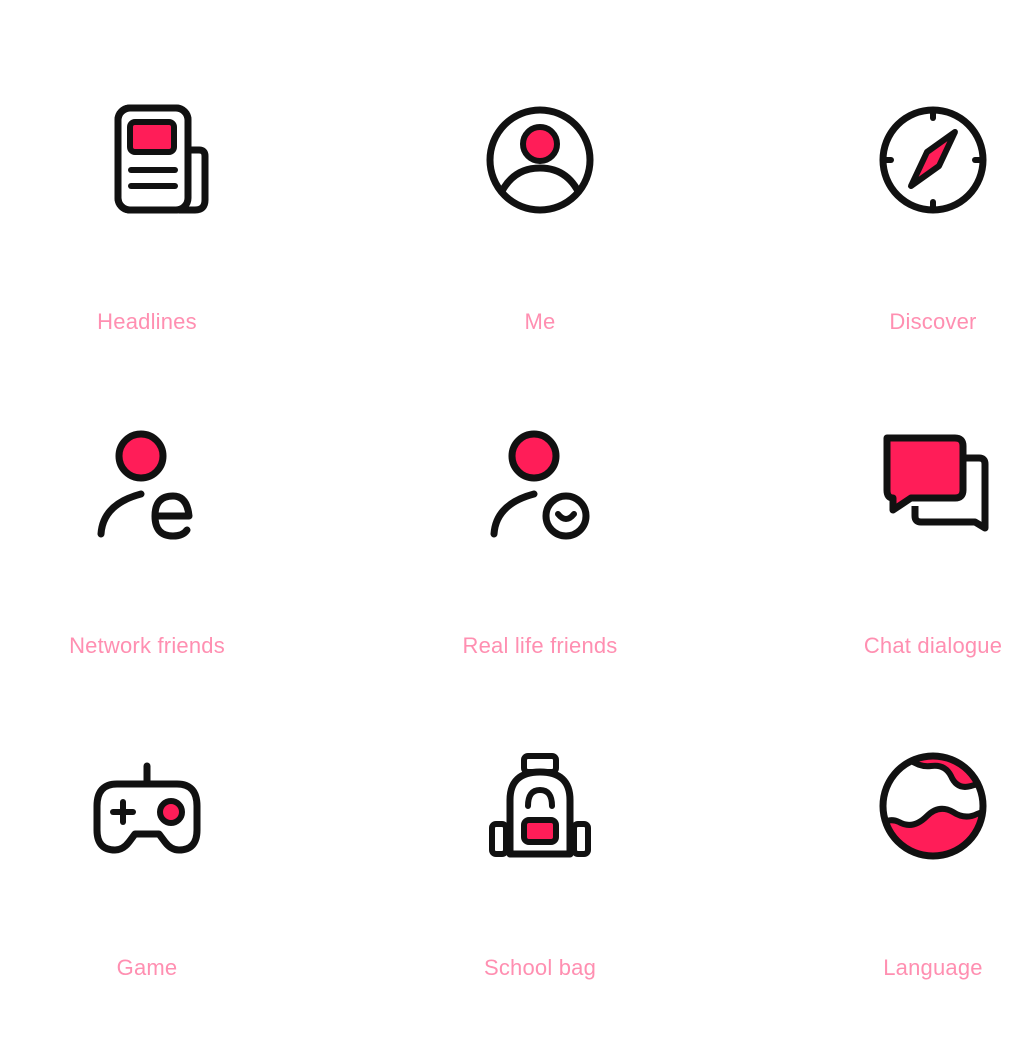  I want to click on icon-item-me: Me, so click(540, 217).